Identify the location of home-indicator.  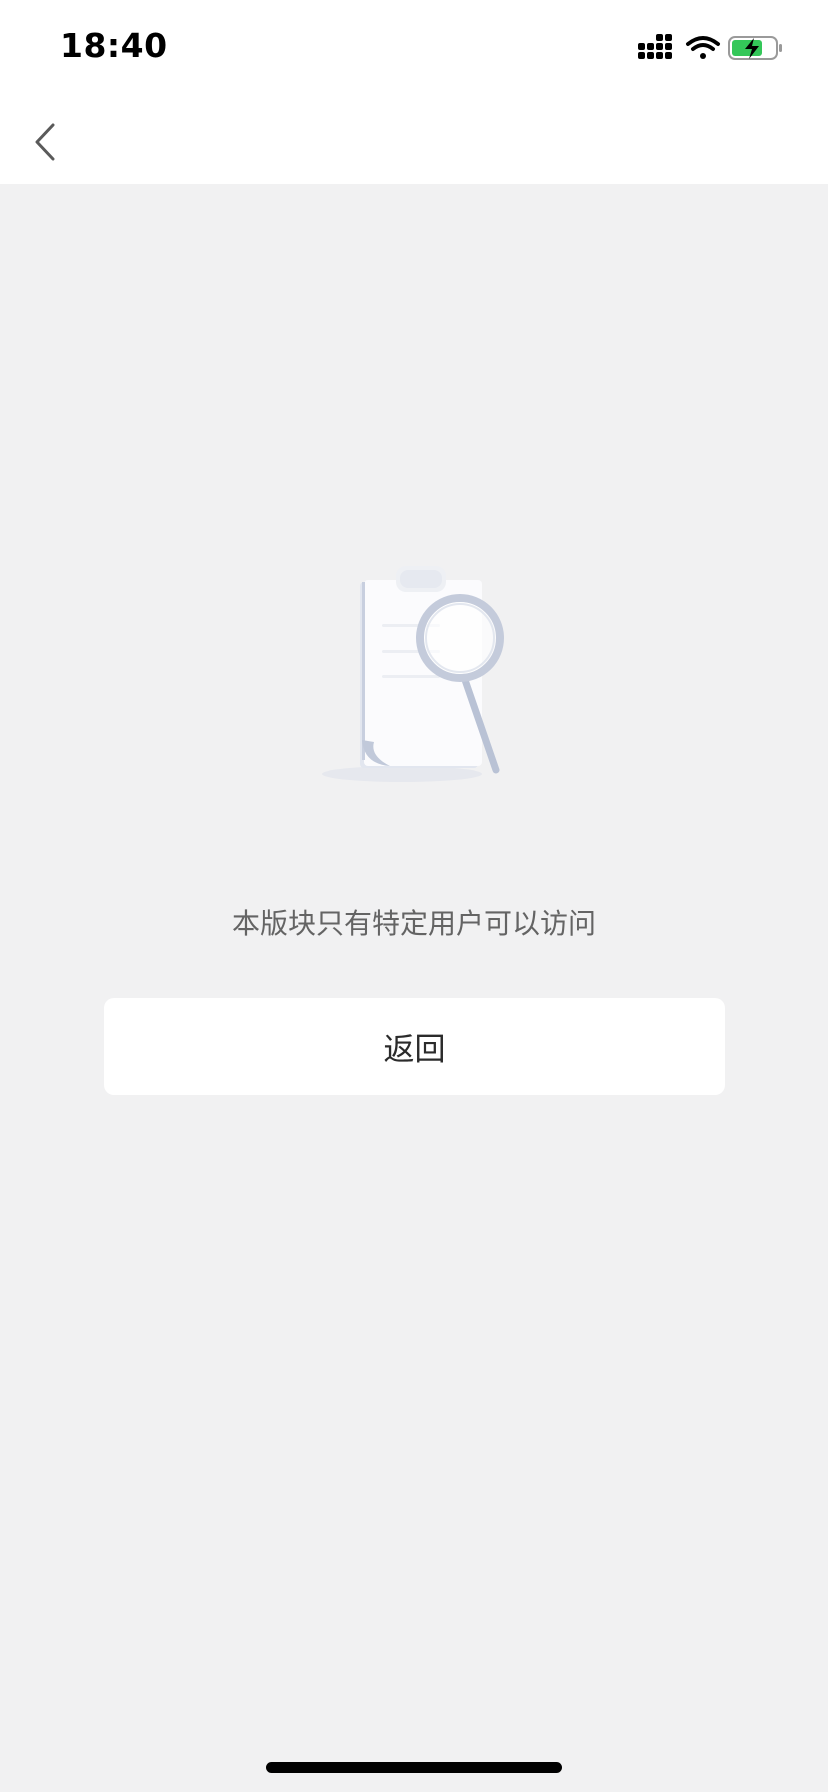
(414, 1767).